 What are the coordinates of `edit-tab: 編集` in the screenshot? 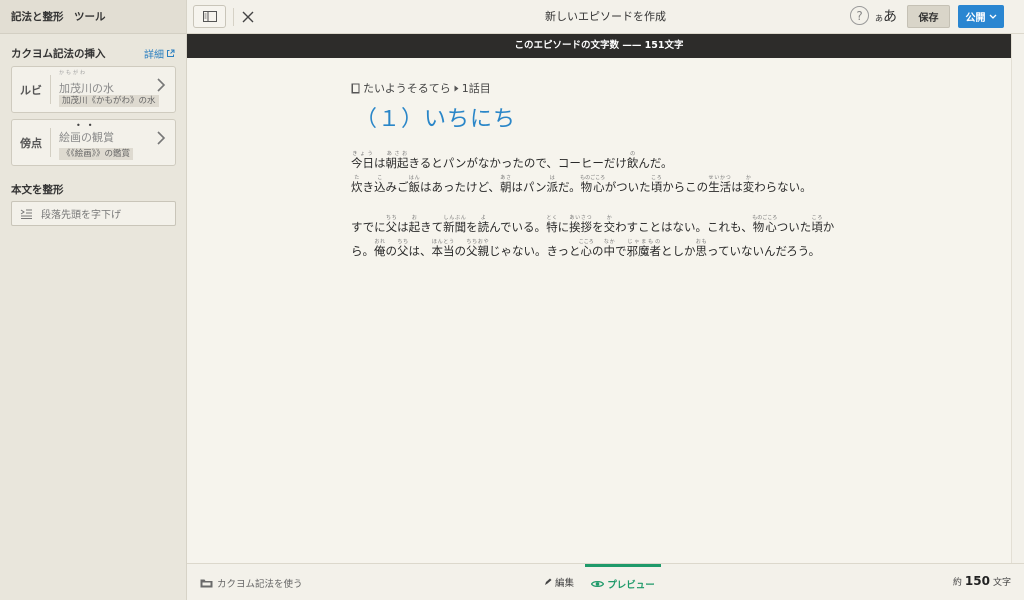 It's located at (559, 582).